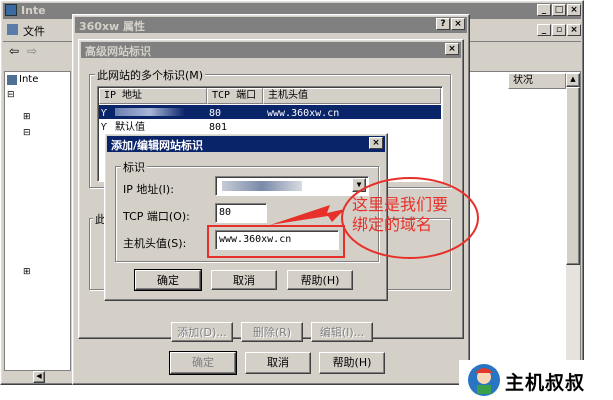  I want to click on annotation-line-2: 绑定的域名, so click(392, 224).